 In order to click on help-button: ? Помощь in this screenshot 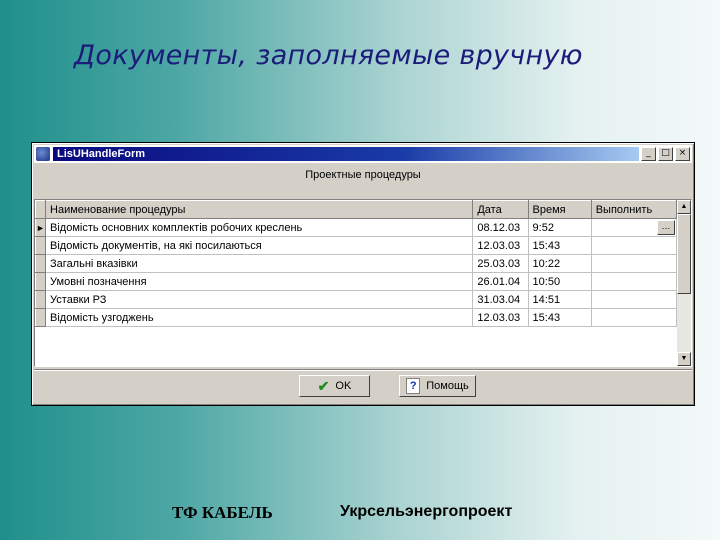, I will do `click(437, 386)`.